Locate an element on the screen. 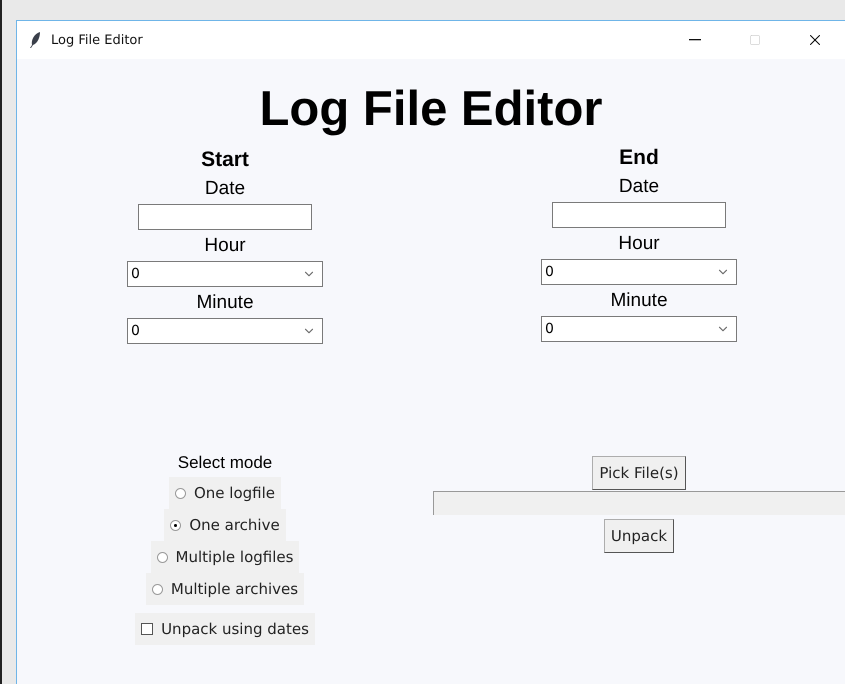 The width and height of the screenshot is (845, 684). mode-label: Select mode is located at coordinates (225, 463).